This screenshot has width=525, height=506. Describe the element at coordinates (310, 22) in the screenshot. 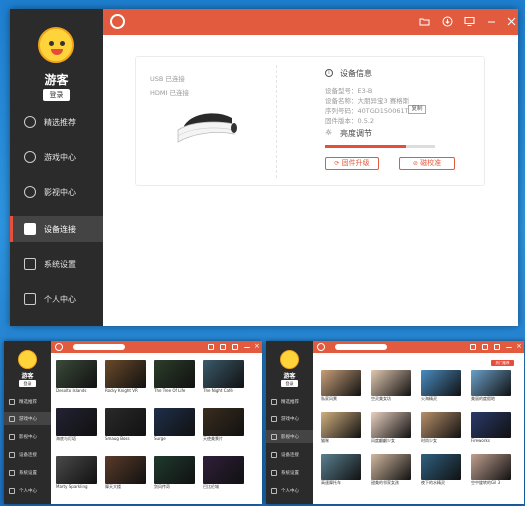

I see `title-bar` at that location.